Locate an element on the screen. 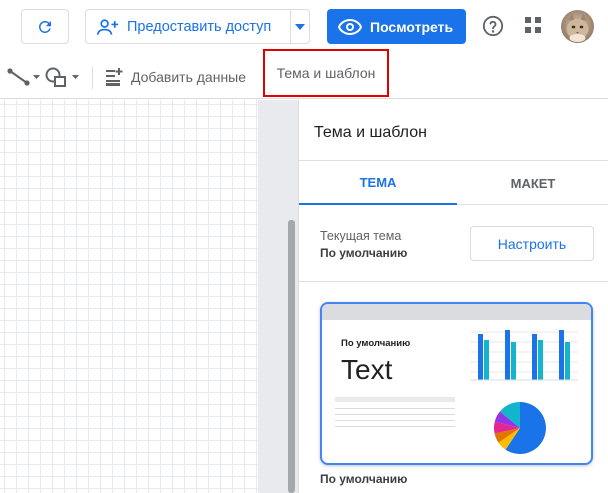 This screenshot has width=608, height=493. caret-down-icon is located at coordinates (300, 26).